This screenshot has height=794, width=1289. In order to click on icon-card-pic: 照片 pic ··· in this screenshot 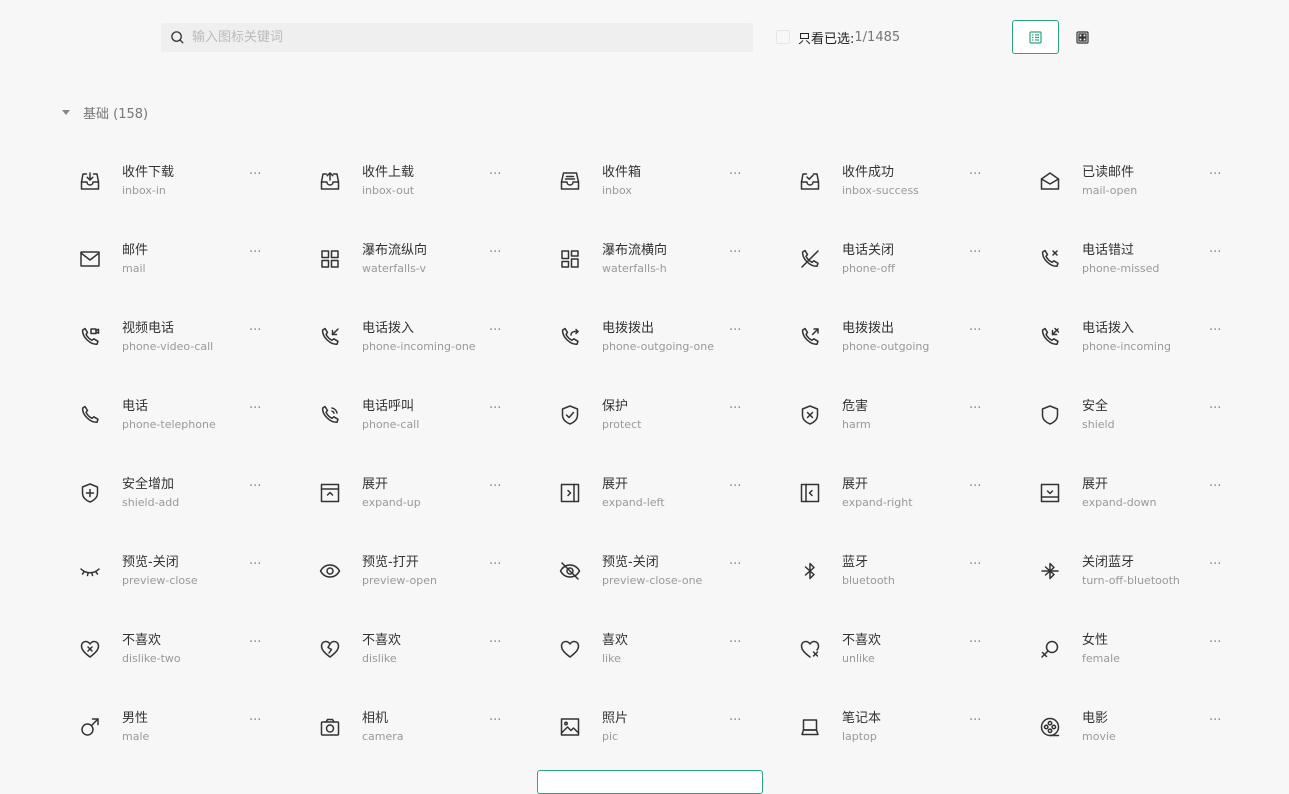, I will do `click(660, 726)`.